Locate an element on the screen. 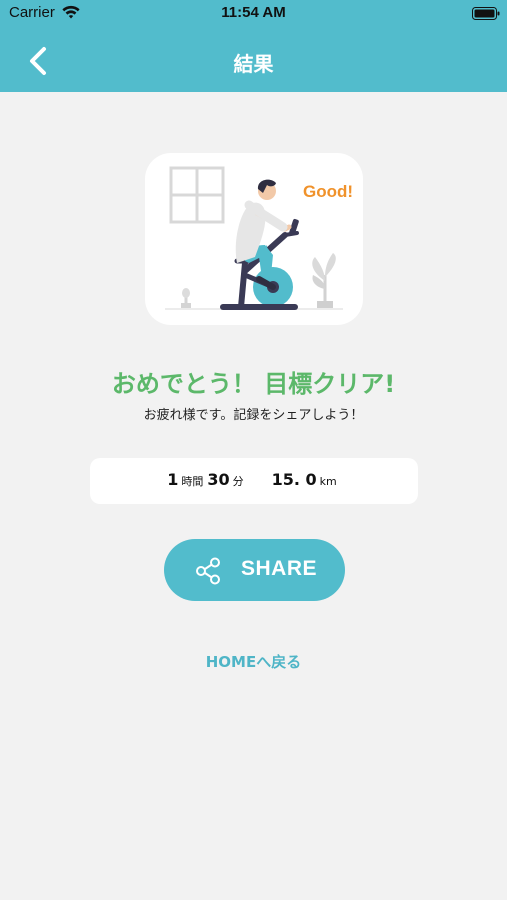 The height and width of the screenshot is (900, 507). header: Carrier 11:54 AM 結果 is located at coordinates (253, 46).